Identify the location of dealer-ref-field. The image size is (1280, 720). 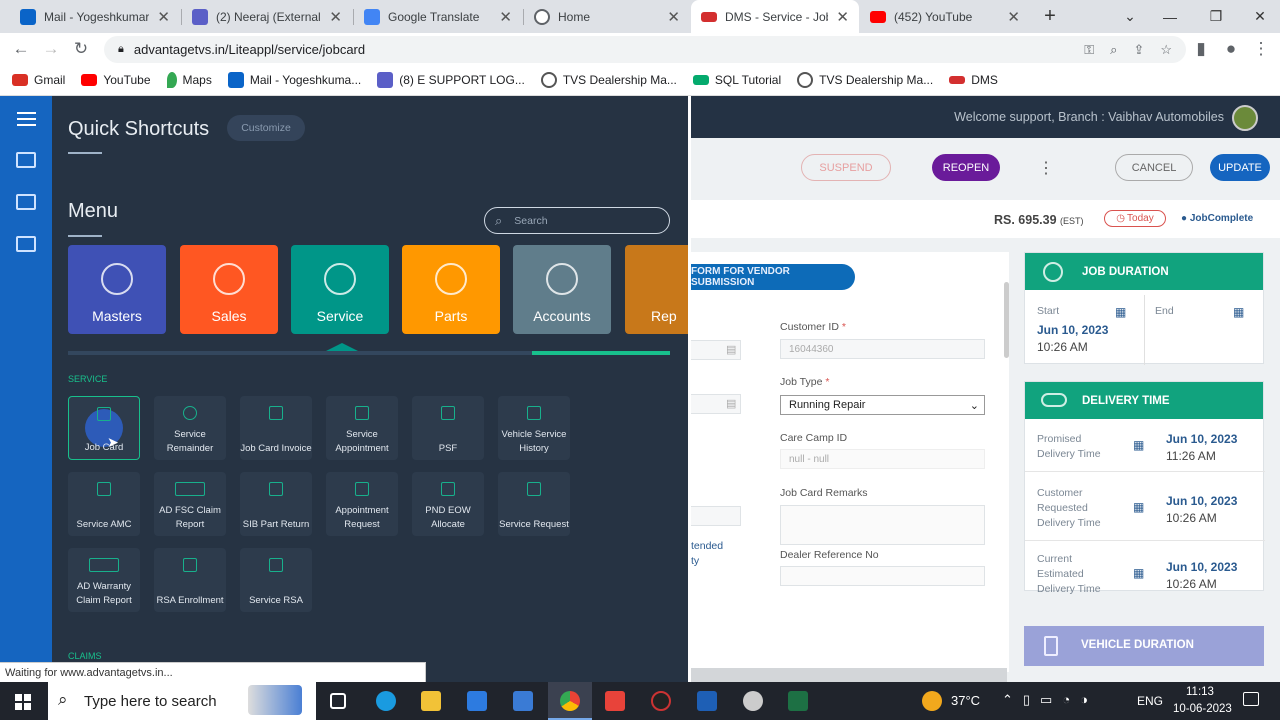
(882, 576).